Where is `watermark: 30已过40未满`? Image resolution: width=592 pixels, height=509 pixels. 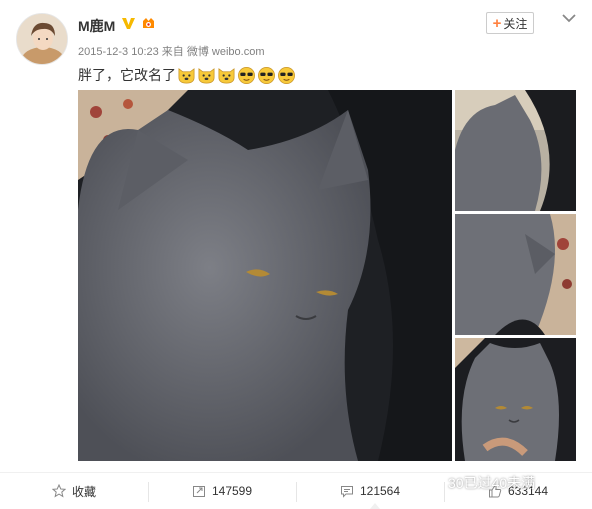 watermark: 30已过40未满 is located at coordinates (476, 483).